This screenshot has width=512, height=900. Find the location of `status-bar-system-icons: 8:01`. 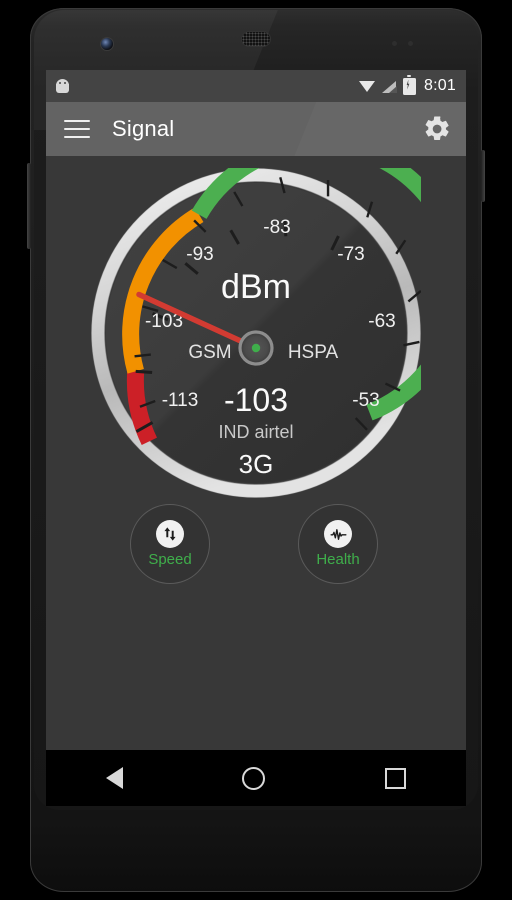

status-bar-system-icons: 8:01 is located at coordinates (407, 85).